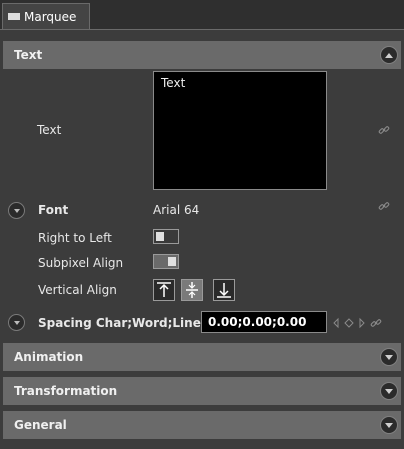 The image size is (404, 449). Describe the element at coordinates (50, 16) in the screenshot. I see `tab-label: Marquee` at that location.